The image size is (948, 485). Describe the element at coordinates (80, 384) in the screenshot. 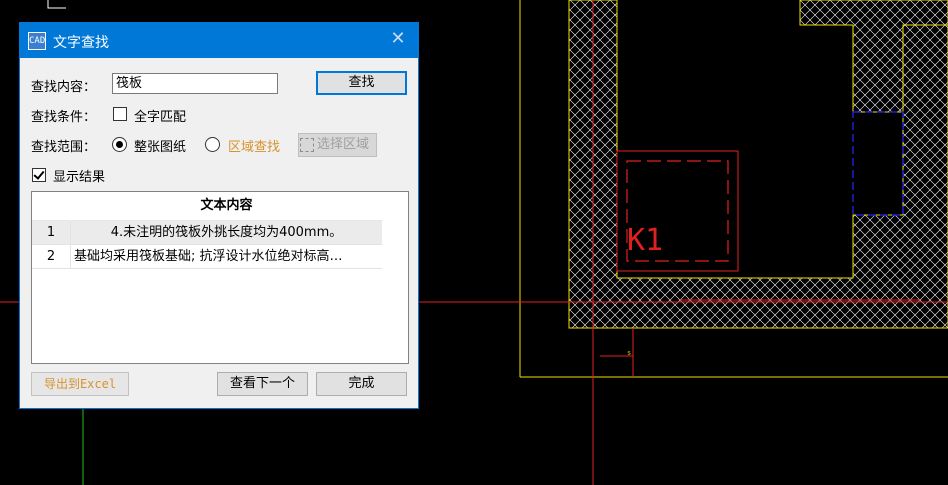

I see `export-excel-button: 导出到Excel` at that location.